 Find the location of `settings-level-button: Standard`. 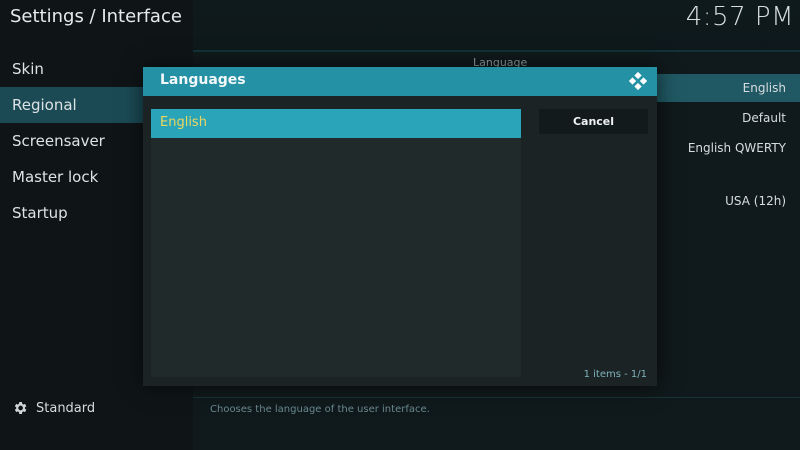

settings-level-button: Standard is located at coordinates (53, 408).